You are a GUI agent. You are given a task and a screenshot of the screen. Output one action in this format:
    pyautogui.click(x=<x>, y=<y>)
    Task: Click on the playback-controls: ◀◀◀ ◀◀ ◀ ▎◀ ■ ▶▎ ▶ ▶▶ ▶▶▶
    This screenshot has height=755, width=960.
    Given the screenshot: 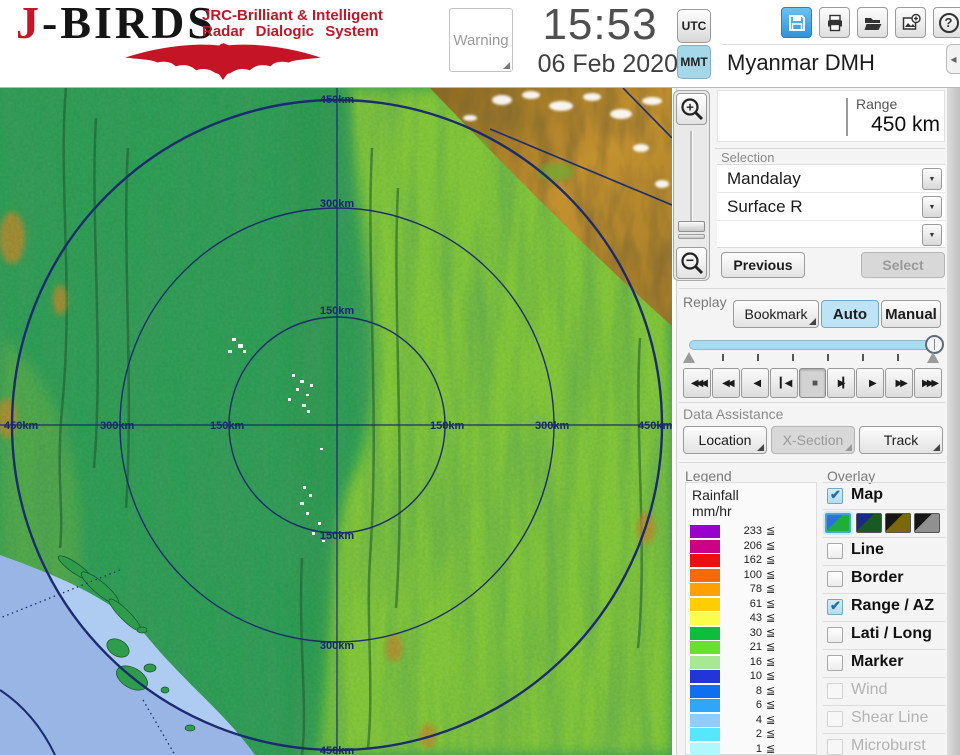 What is the action you would take?
    pyautogui.click(x=813, y=383)
    